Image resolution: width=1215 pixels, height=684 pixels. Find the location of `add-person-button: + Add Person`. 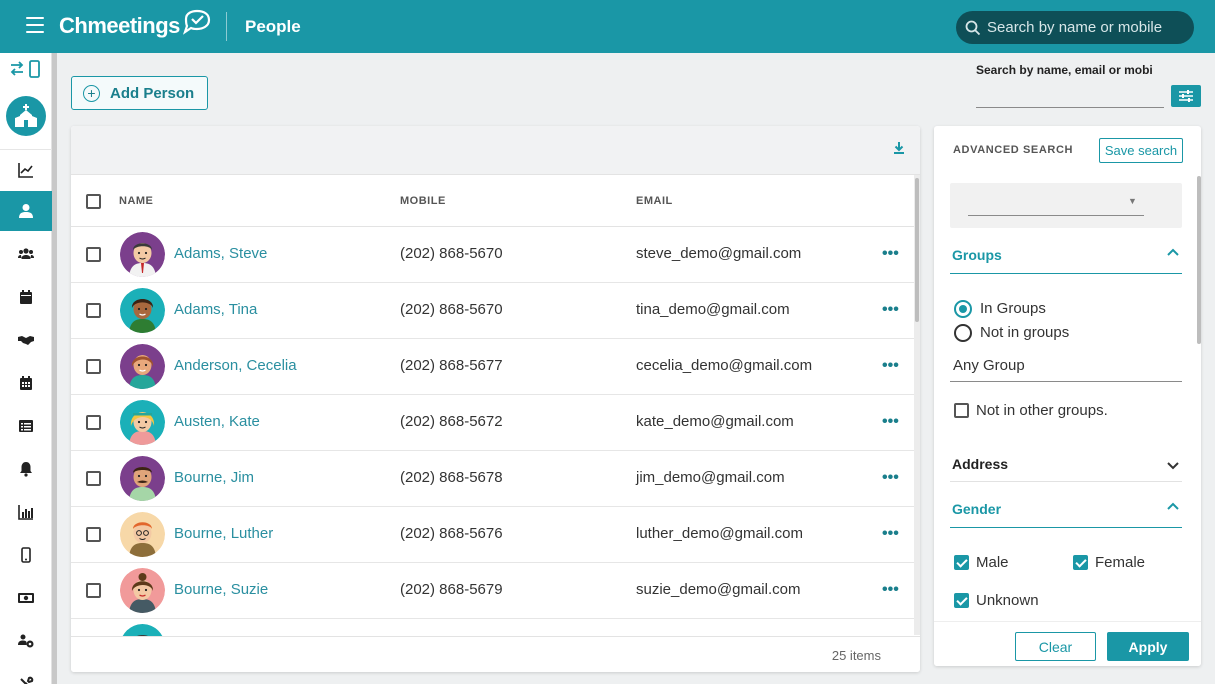

add-person-button: + Add Person is located at coordinates (139, 93).